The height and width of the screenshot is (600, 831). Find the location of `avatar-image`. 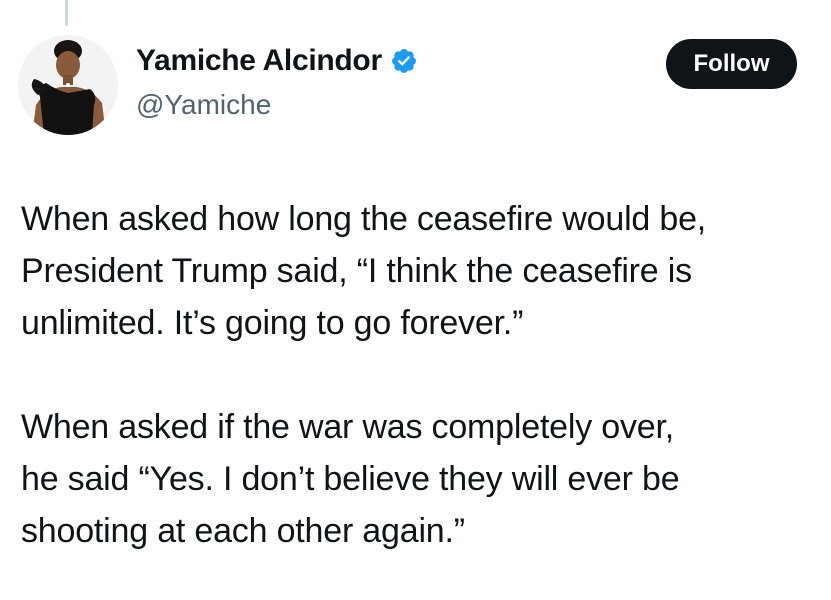

avatar-image is located at coordinates (68, 85).